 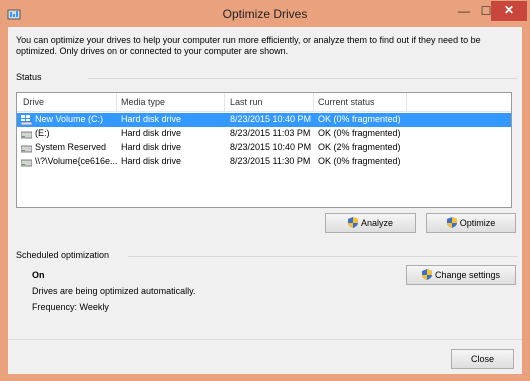 I want to click on schedule-state: On, so click(x=38, y=275).